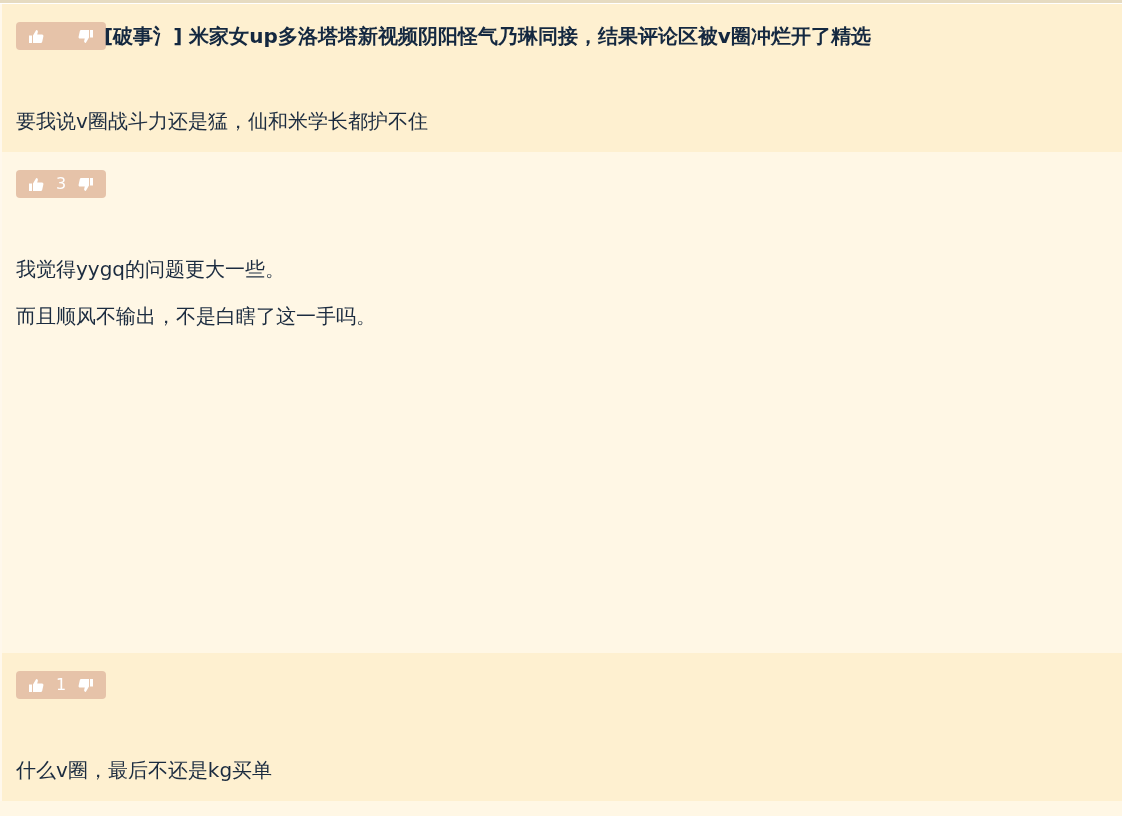 This screenshot has height=816, width=1122. I want to click on post-text: 什么v圈，最后不还是kg买单, so click(145, 770).